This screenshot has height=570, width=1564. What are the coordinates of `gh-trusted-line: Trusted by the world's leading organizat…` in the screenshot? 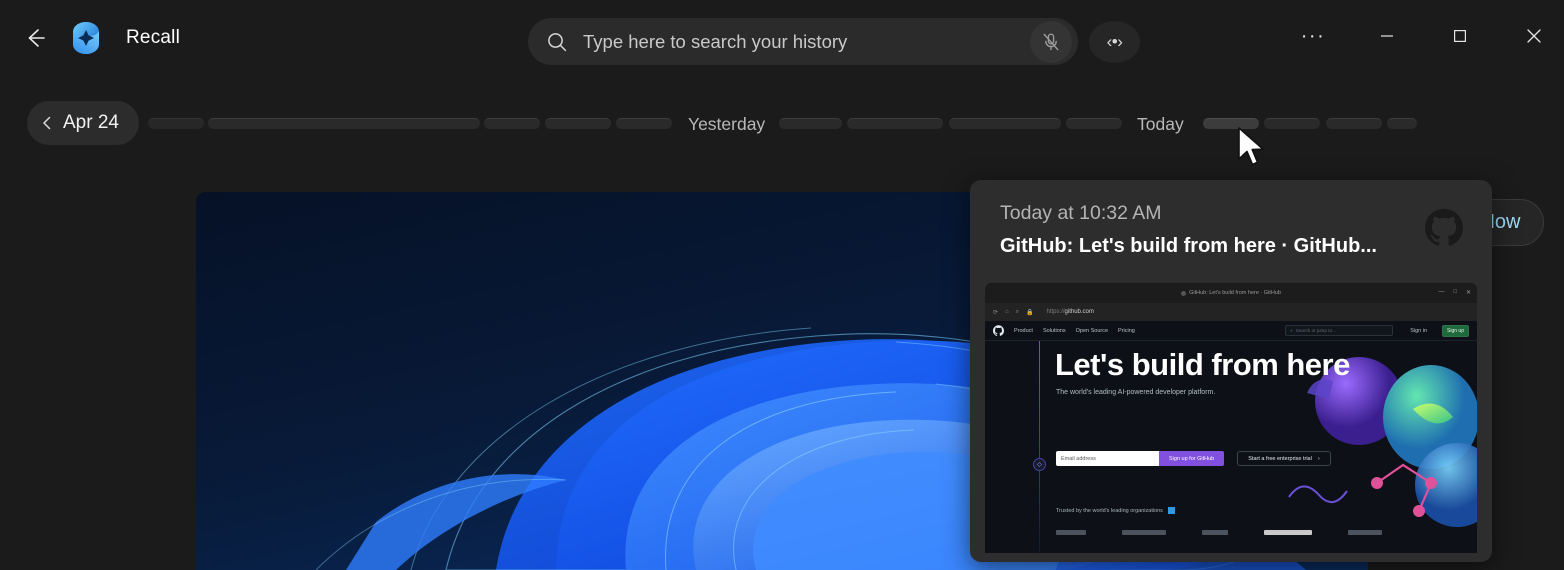 It's located at (1115, 510).